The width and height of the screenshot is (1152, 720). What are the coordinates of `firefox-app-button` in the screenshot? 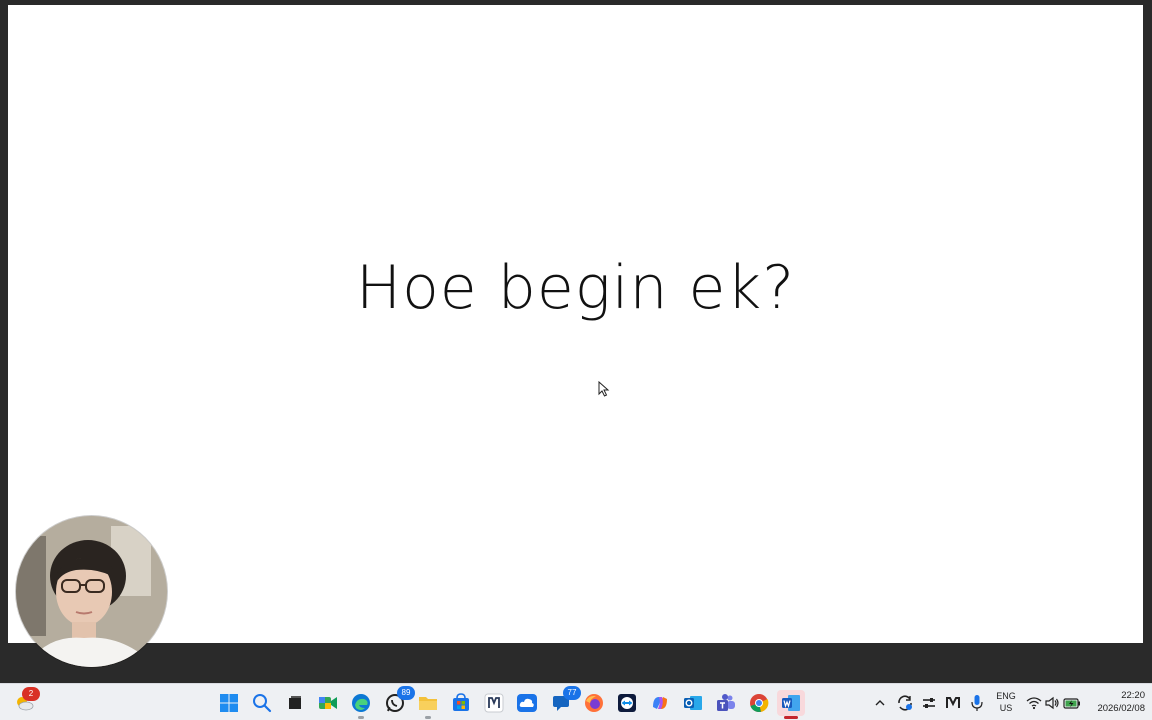 It's located at (594, 703).